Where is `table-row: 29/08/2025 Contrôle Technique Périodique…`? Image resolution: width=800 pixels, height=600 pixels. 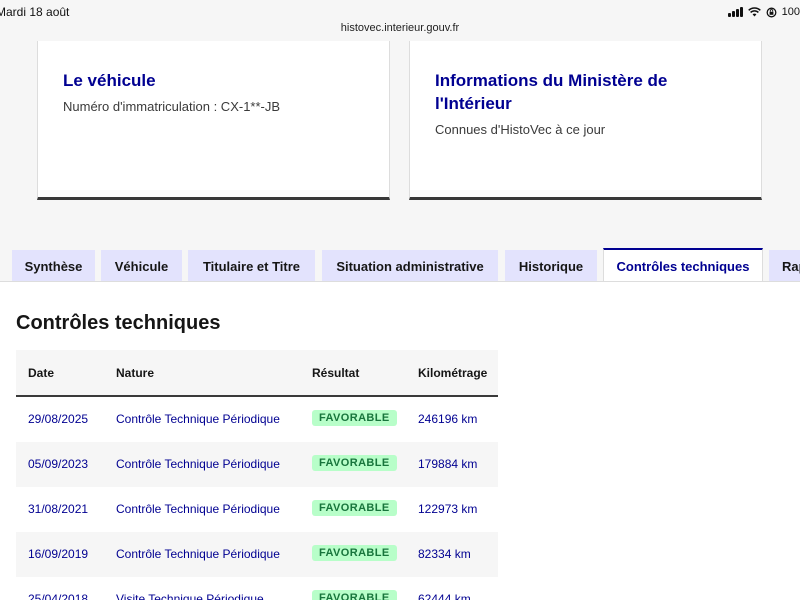
table-row: 29/08/2025 Contrôle Technique Périodique… is located at coordinates (257, 419).